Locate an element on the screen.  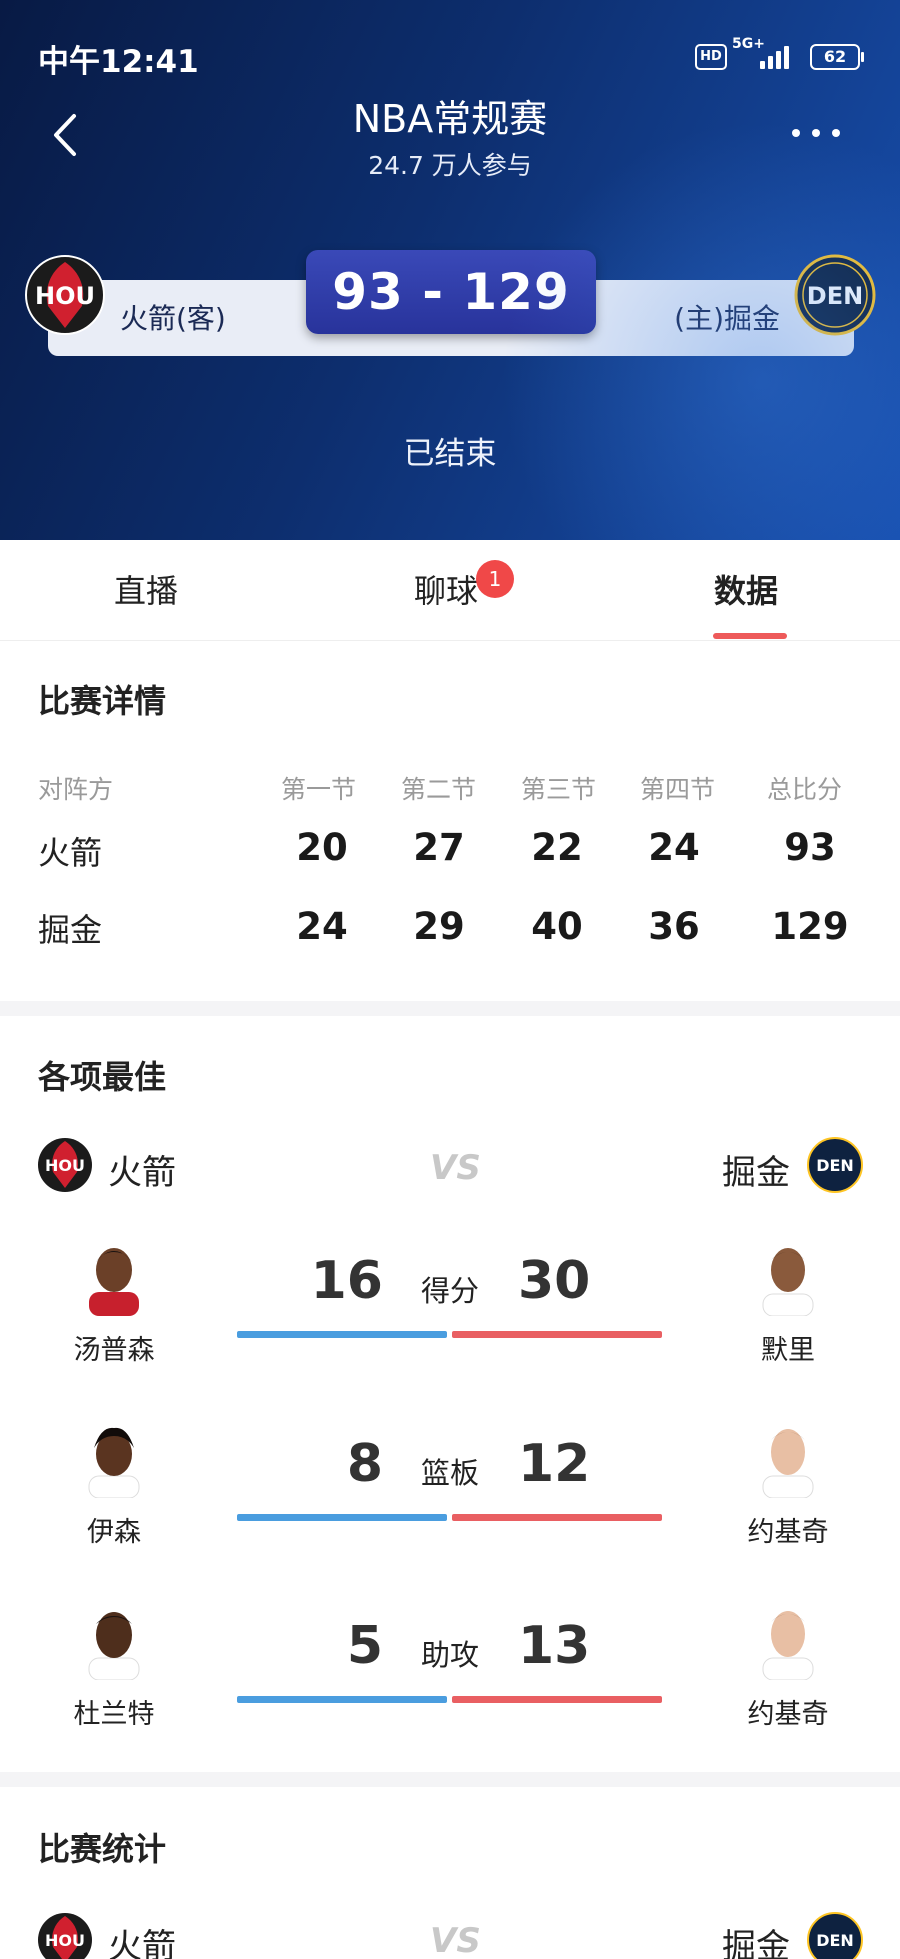
leaders-title: 各项最佳 is located at coordinates (102, 1077).